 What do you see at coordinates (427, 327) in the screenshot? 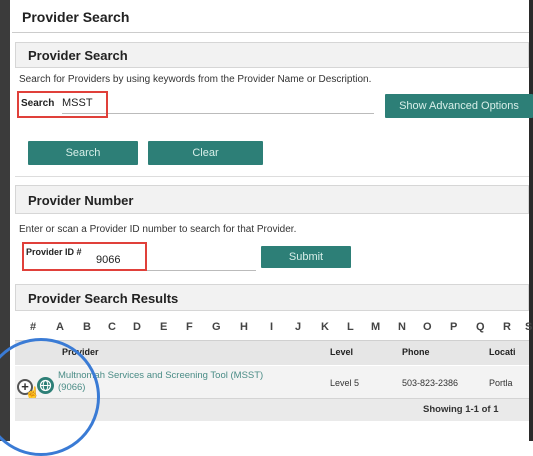
I see `alpha-link-o: O` at bounding box center [427, 327].